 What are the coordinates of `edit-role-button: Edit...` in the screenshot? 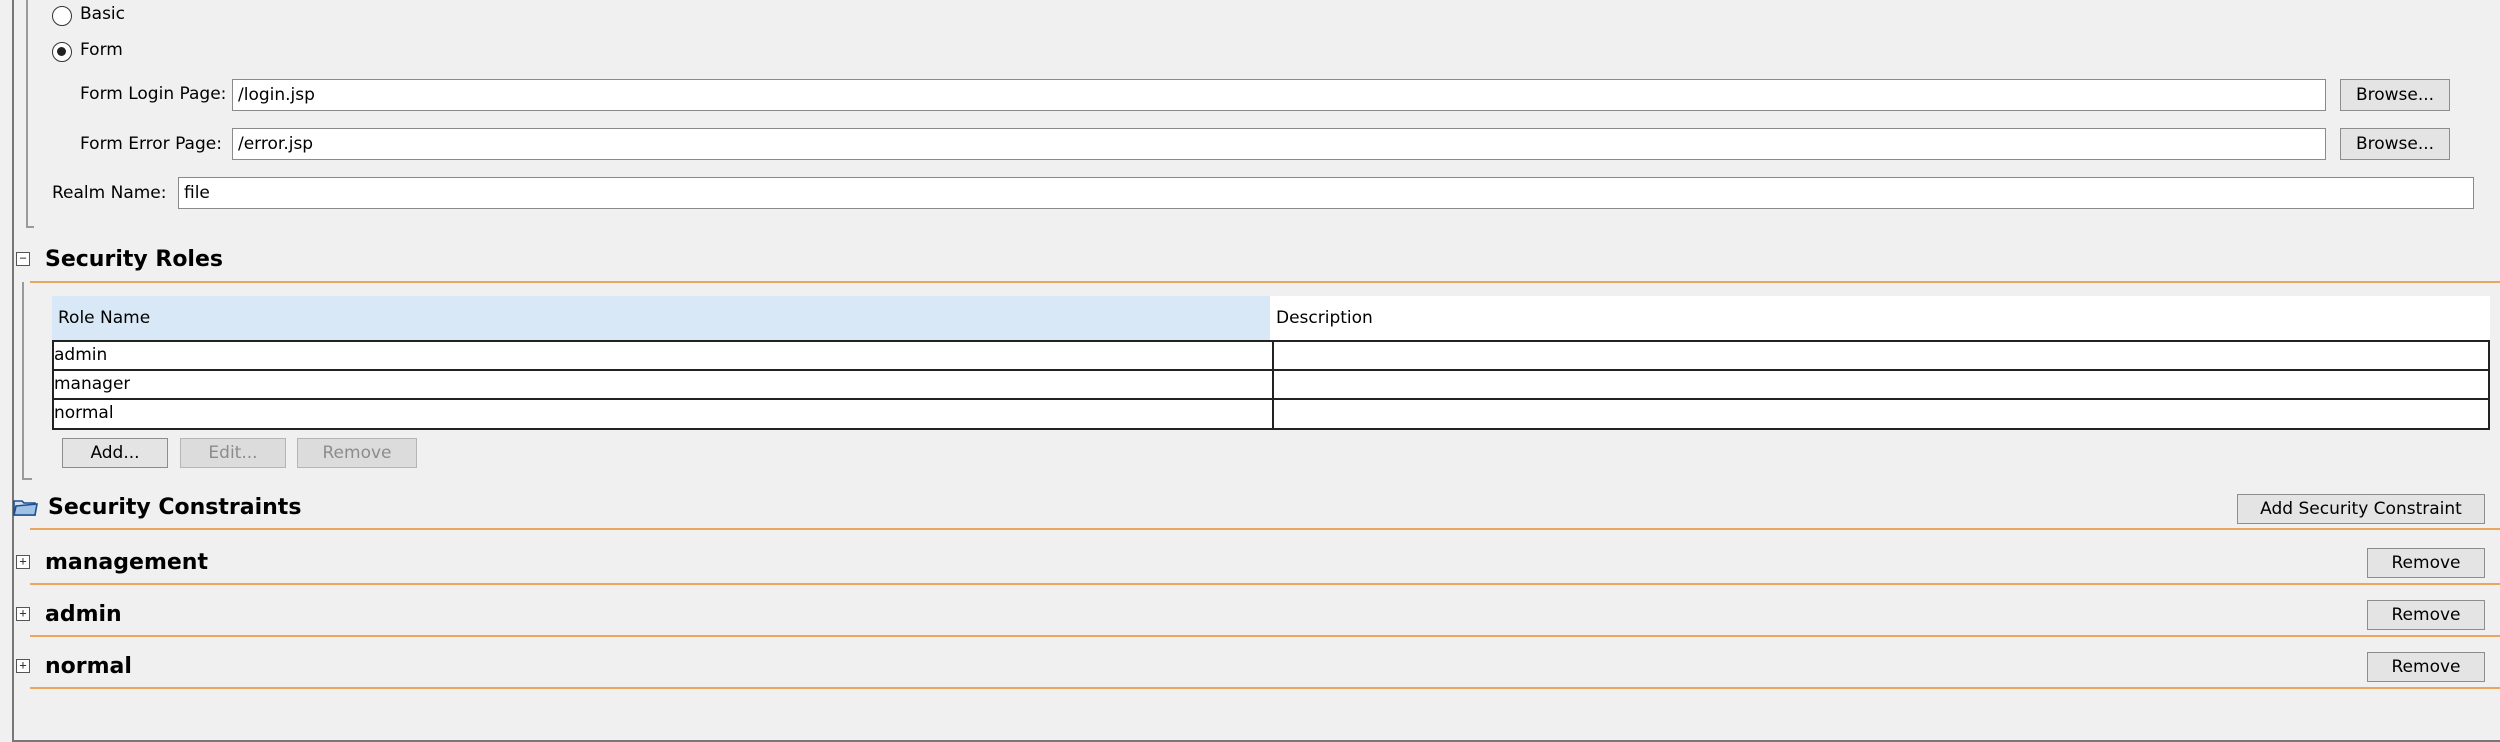 It's located at (233, 453).